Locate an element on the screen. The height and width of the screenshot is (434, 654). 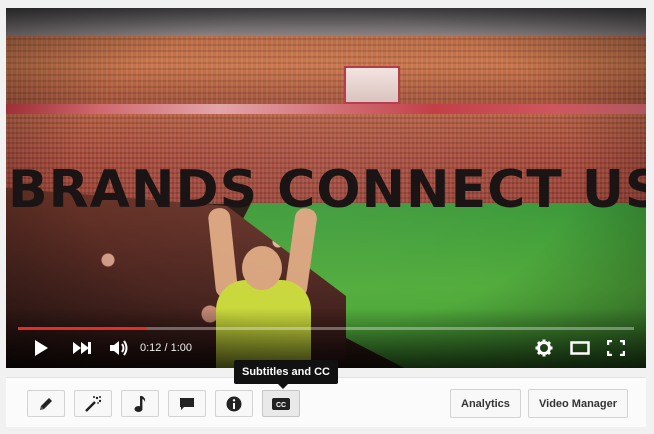
enhancements-button is located at coordinates (93, 403).